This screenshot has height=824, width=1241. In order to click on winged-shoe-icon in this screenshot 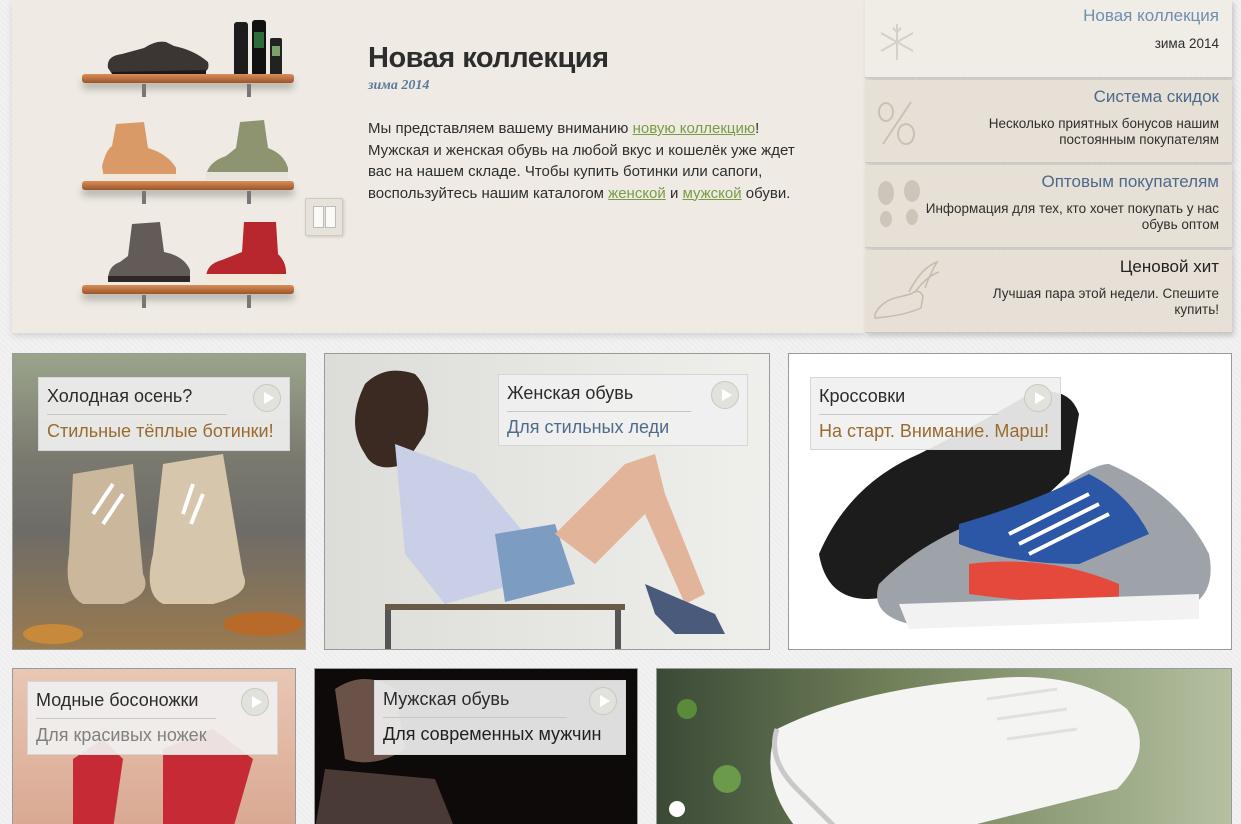, I will do `click(907, 289)`.